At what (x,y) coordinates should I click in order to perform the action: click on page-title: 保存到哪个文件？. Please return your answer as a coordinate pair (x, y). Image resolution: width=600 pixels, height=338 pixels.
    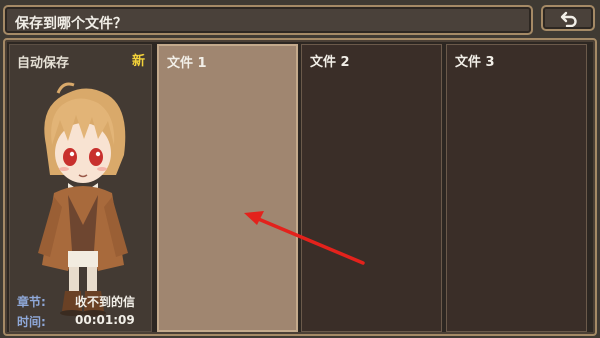
    Looking at the image, I should click on (71, 24).